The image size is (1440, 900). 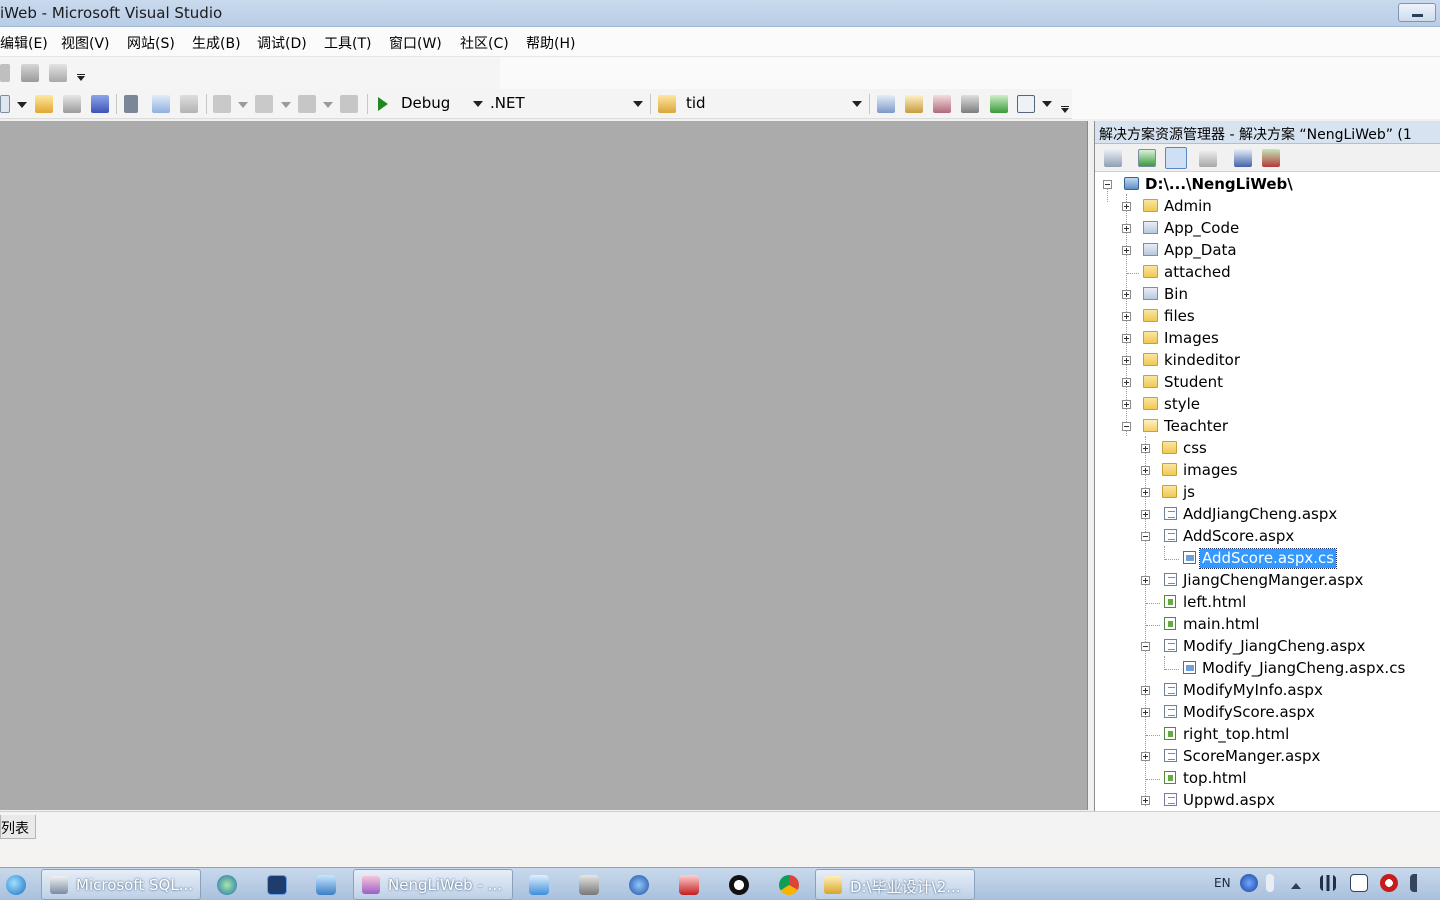 I want to click on paste-icon, so click(x=189, y=104).